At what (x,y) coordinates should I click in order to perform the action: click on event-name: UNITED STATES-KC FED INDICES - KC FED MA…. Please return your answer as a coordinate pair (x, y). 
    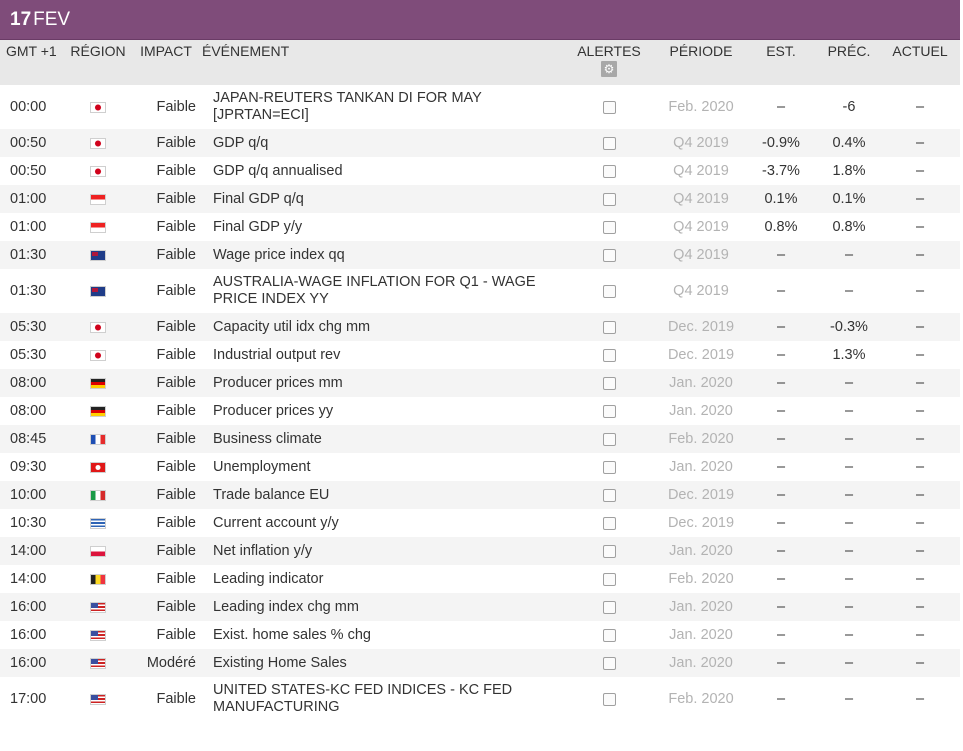
    Looking at the image, I should click on (379, 699).